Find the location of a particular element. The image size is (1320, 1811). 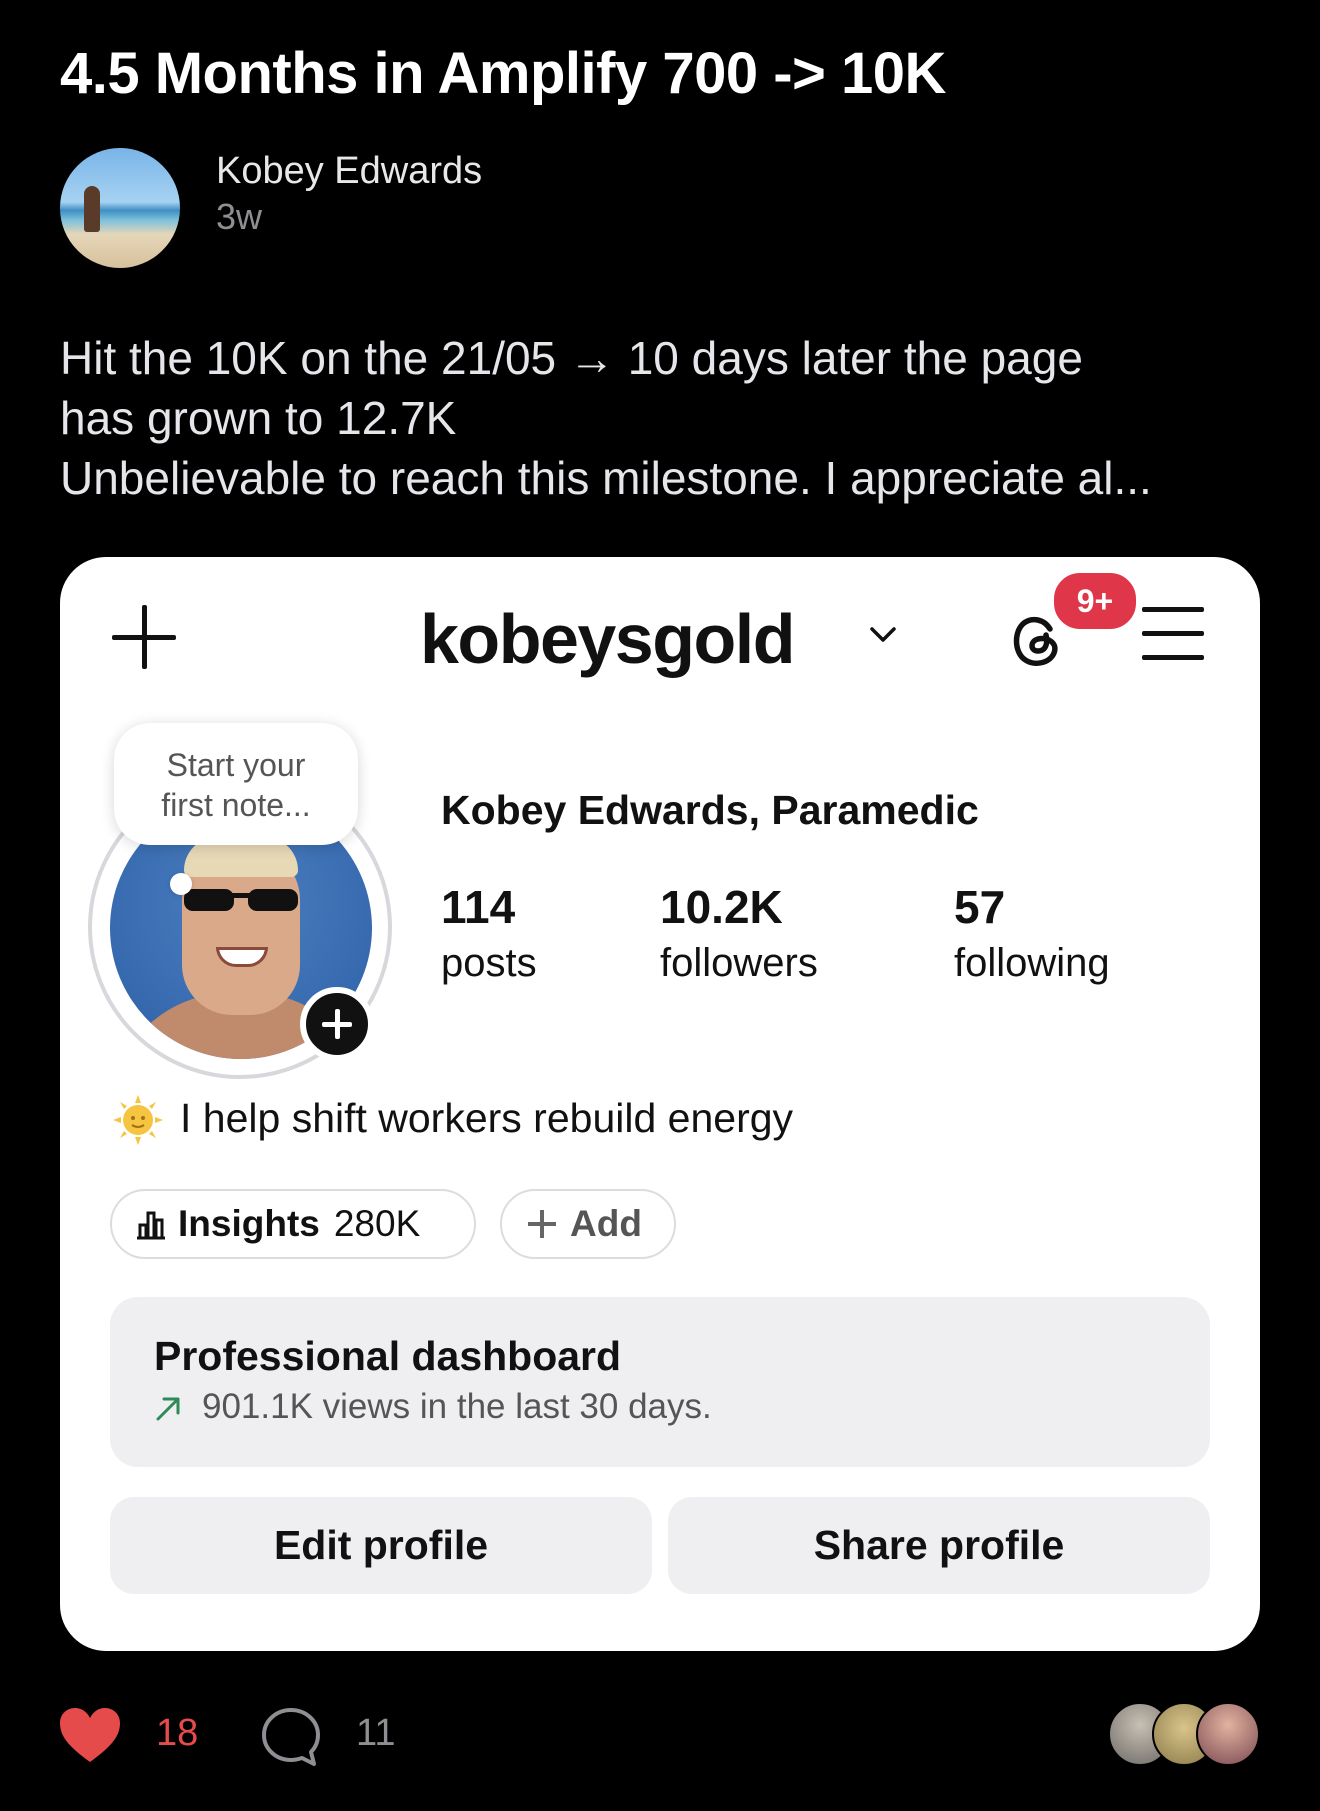

stat-value: 57 is located at coordinates (980, 907).